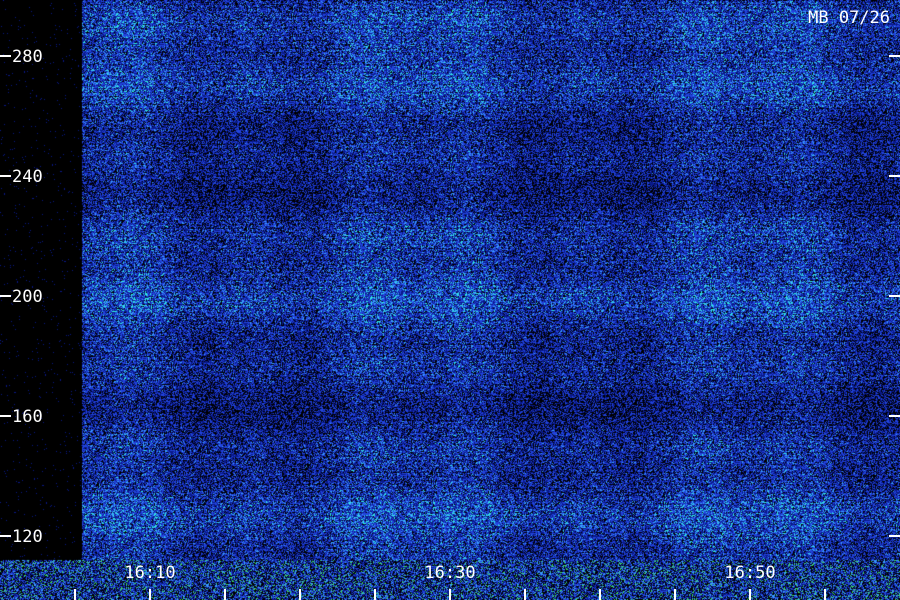 The image size is (900, 600). What do you see at coordinates (749, 573) in the screenshot?
I see `x-tick-label: 16:50` at bounding box center [749, 573].